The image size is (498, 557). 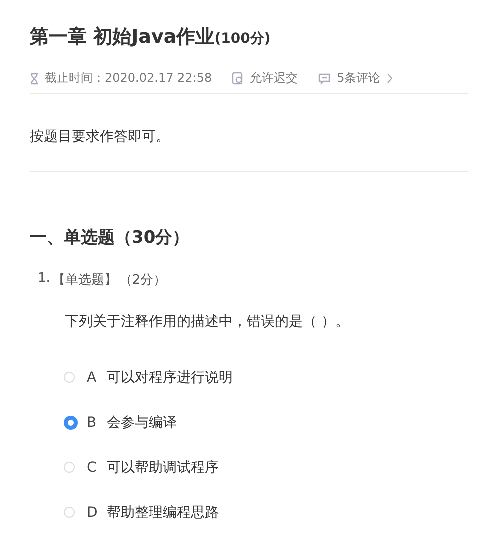 I want to click on question-number: 1., so click(x=44, y=279).